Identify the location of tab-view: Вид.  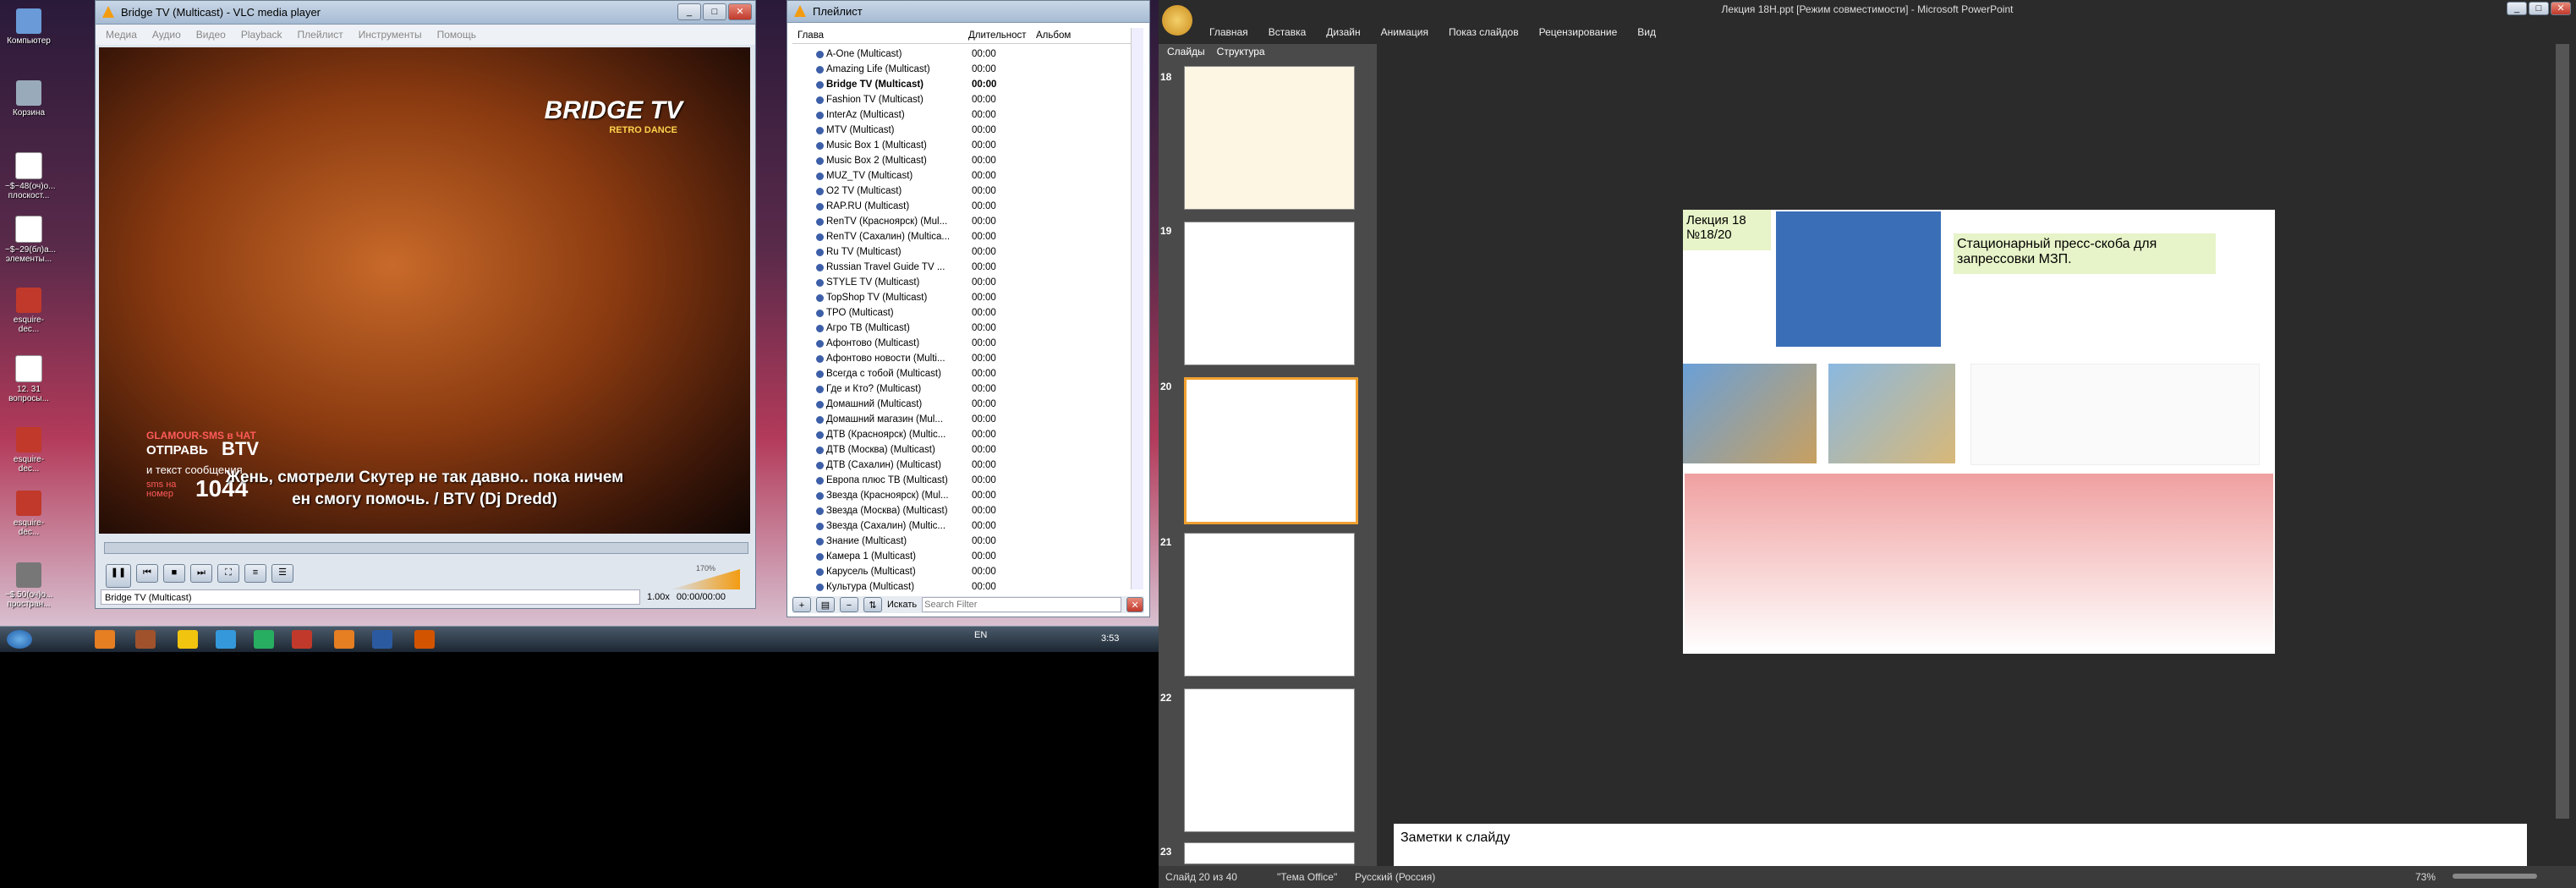
(1646, 32).